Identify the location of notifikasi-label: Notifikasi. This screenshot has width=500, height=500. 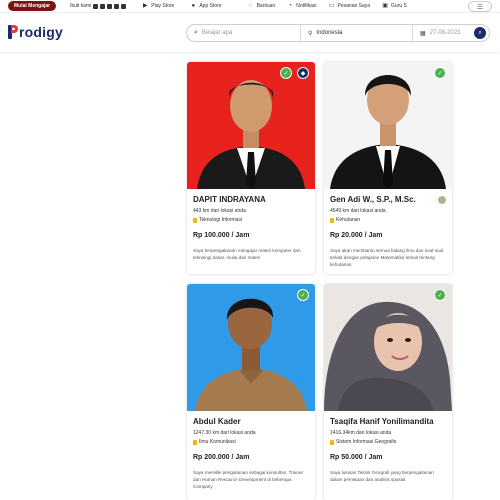
(306, 6).